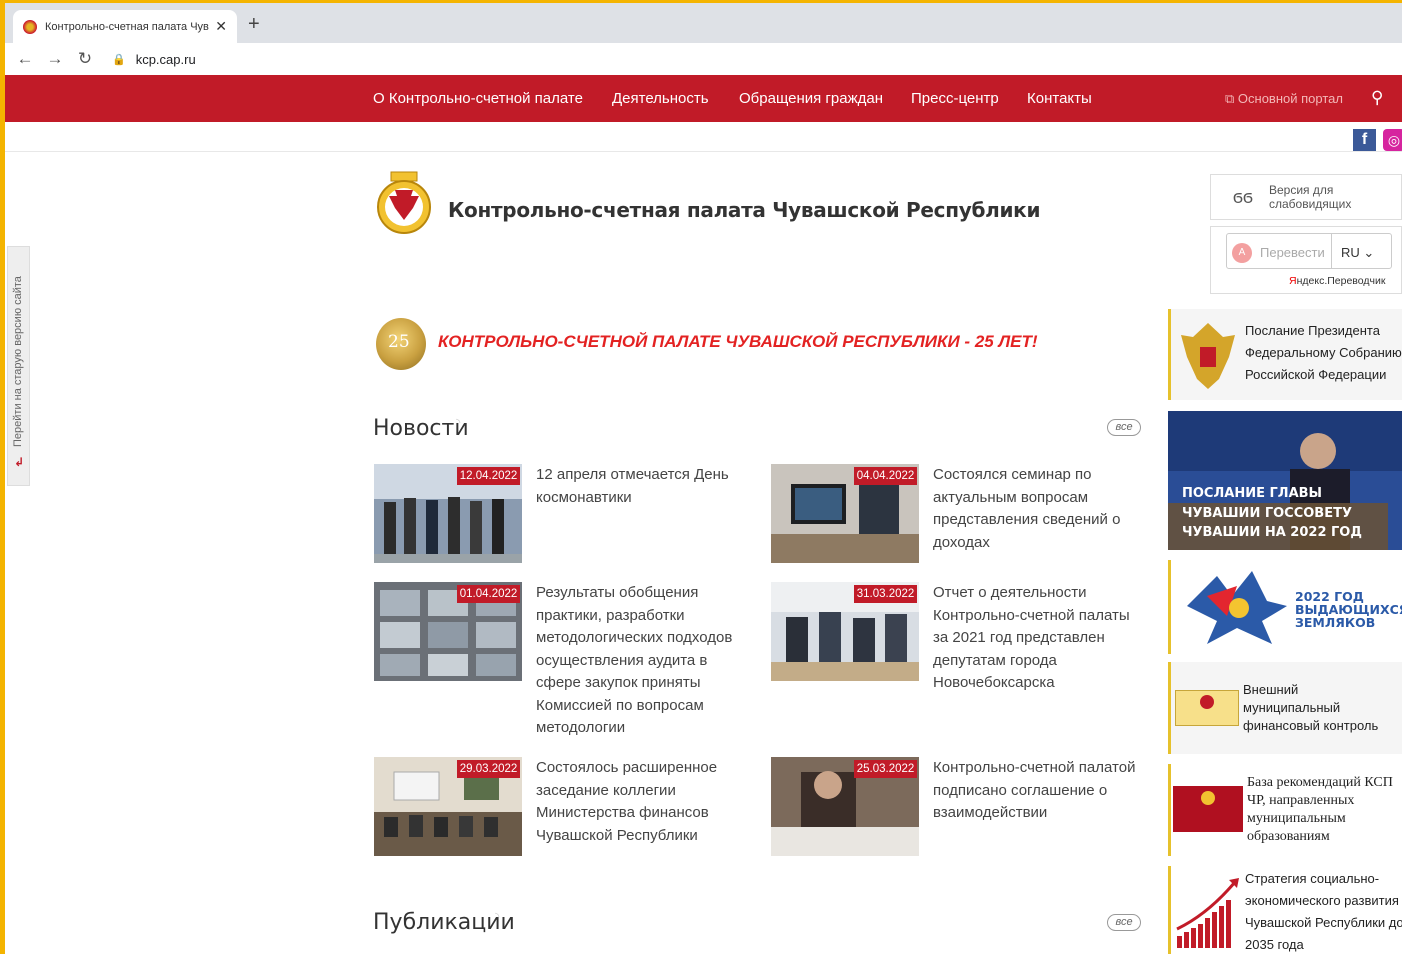  Describe the element at coordinates (1350, 252) in the screenshot. I see `language-value: RU` at that location.